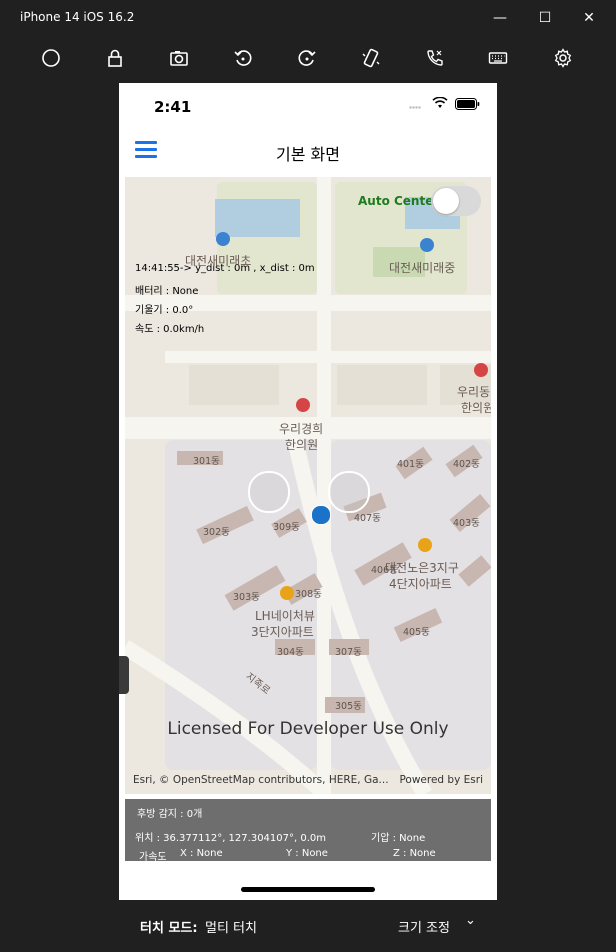 The height and width of the screenshot is (952, 616). Describe the element at coordinates (285, 616) in the screenshot. I see `poi-apartment-1-line1: LH네이처뷰` at that location.